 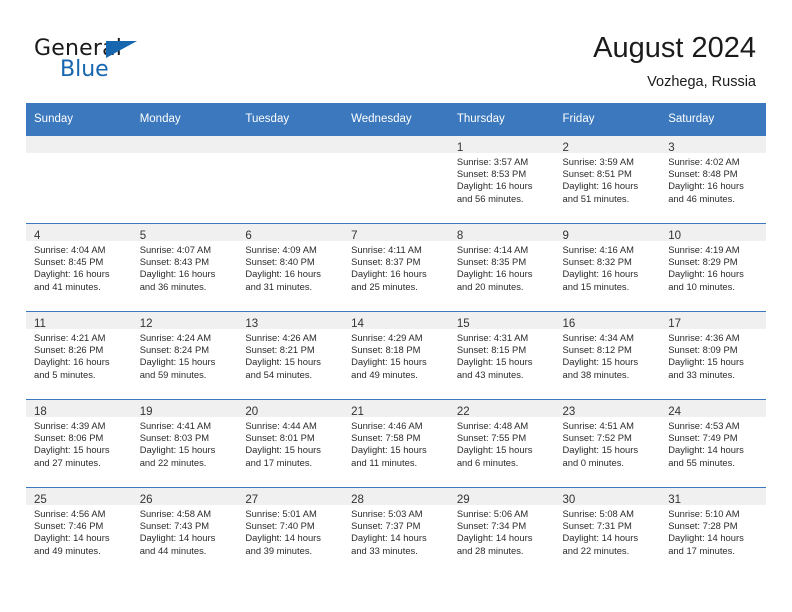 I want to click on day-number-bar: 29, so click(x=501, y=497).